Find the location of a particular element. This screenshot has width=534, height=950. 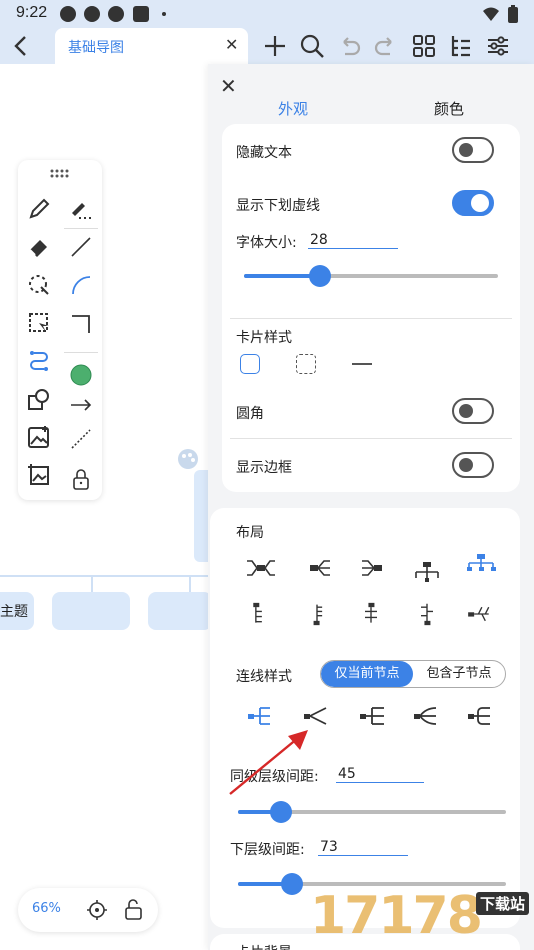

image-add-icon is located at coordinates (39, 437).